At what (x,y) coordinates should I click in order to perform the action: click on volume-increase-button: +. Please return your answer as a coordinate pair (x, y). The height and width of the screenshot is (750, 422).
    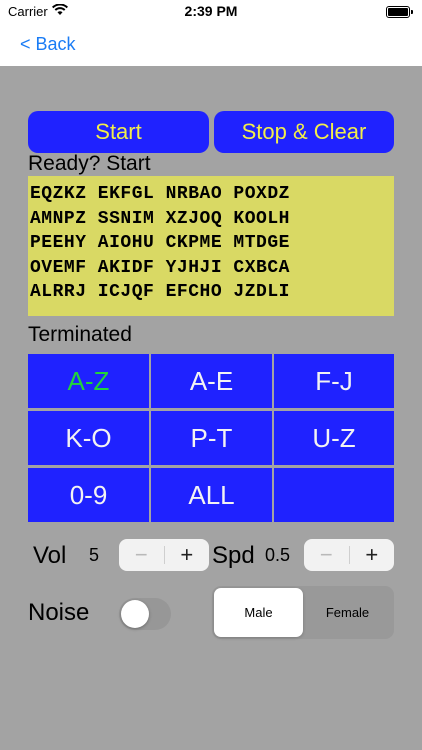
    Looking at the image, I should click on (187, 555).